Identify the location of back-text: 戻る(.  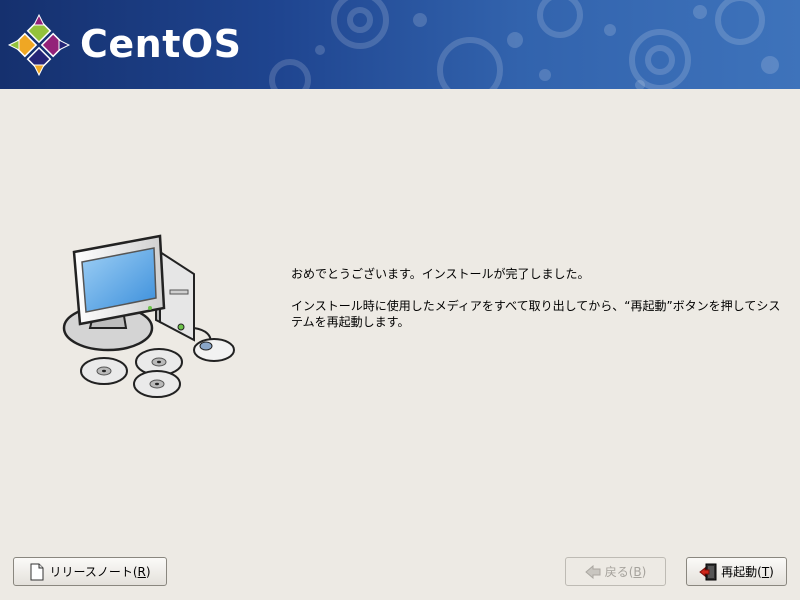
(619, 572).